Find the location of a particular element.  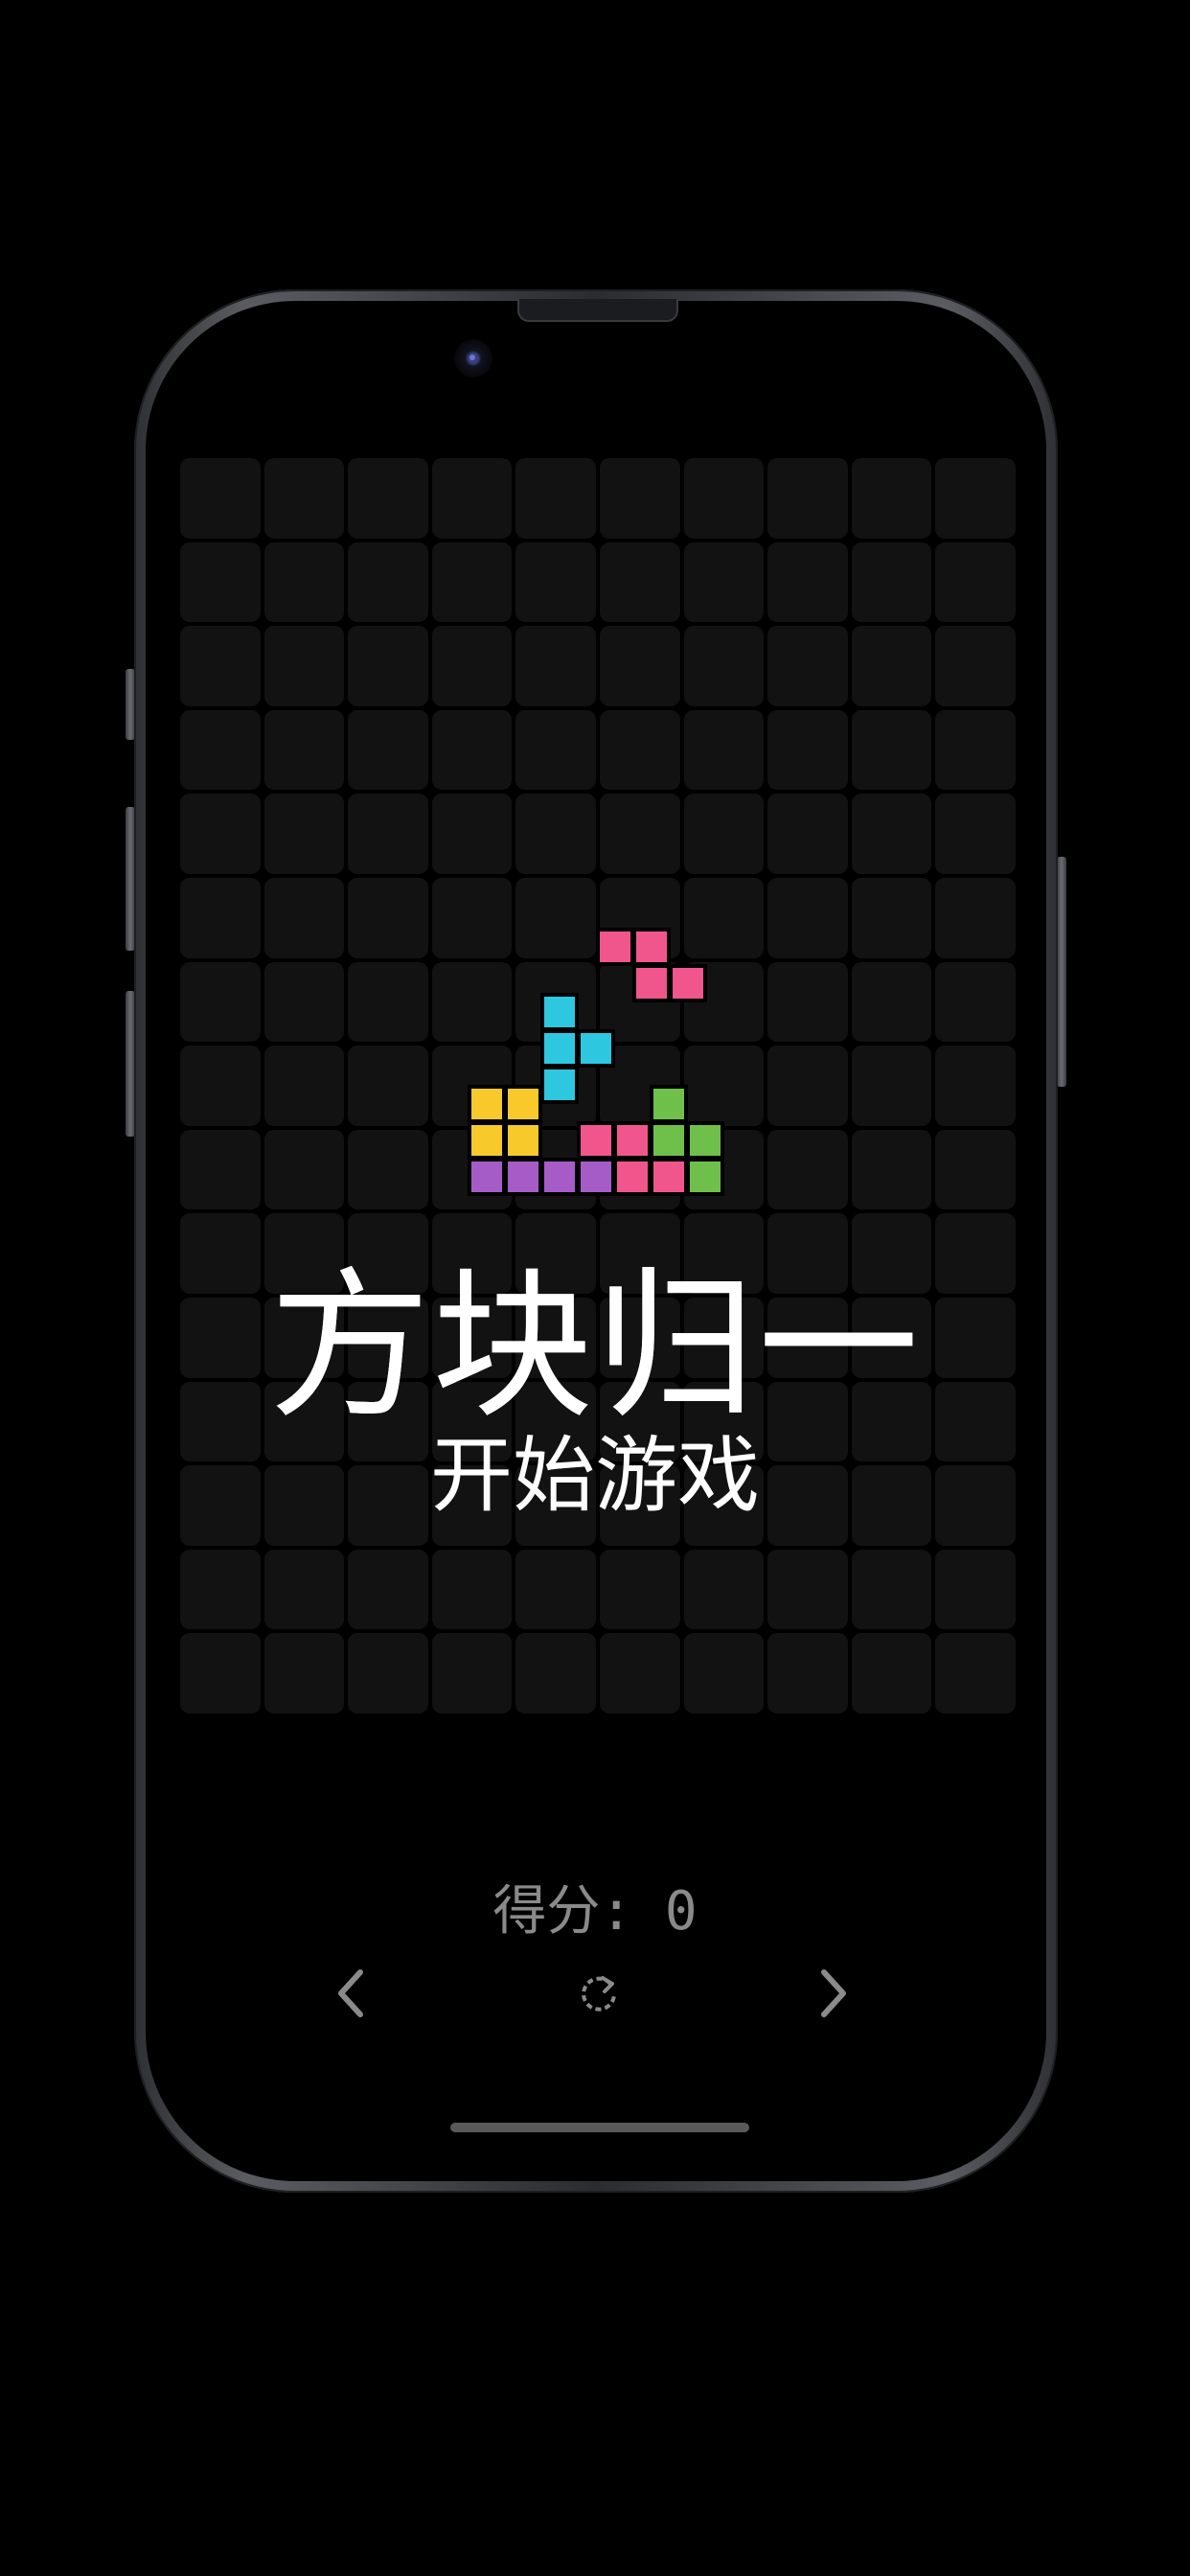

game-title: 方块归一 is located at coordinates (595, 1346).